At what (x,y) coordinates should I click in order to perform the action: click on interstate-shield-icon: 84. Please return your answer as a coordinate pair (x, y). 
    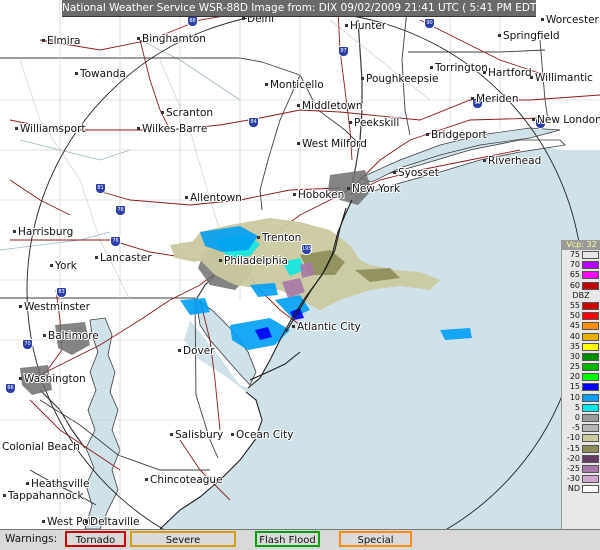
    Looking at the image, I should click on (253, 122).